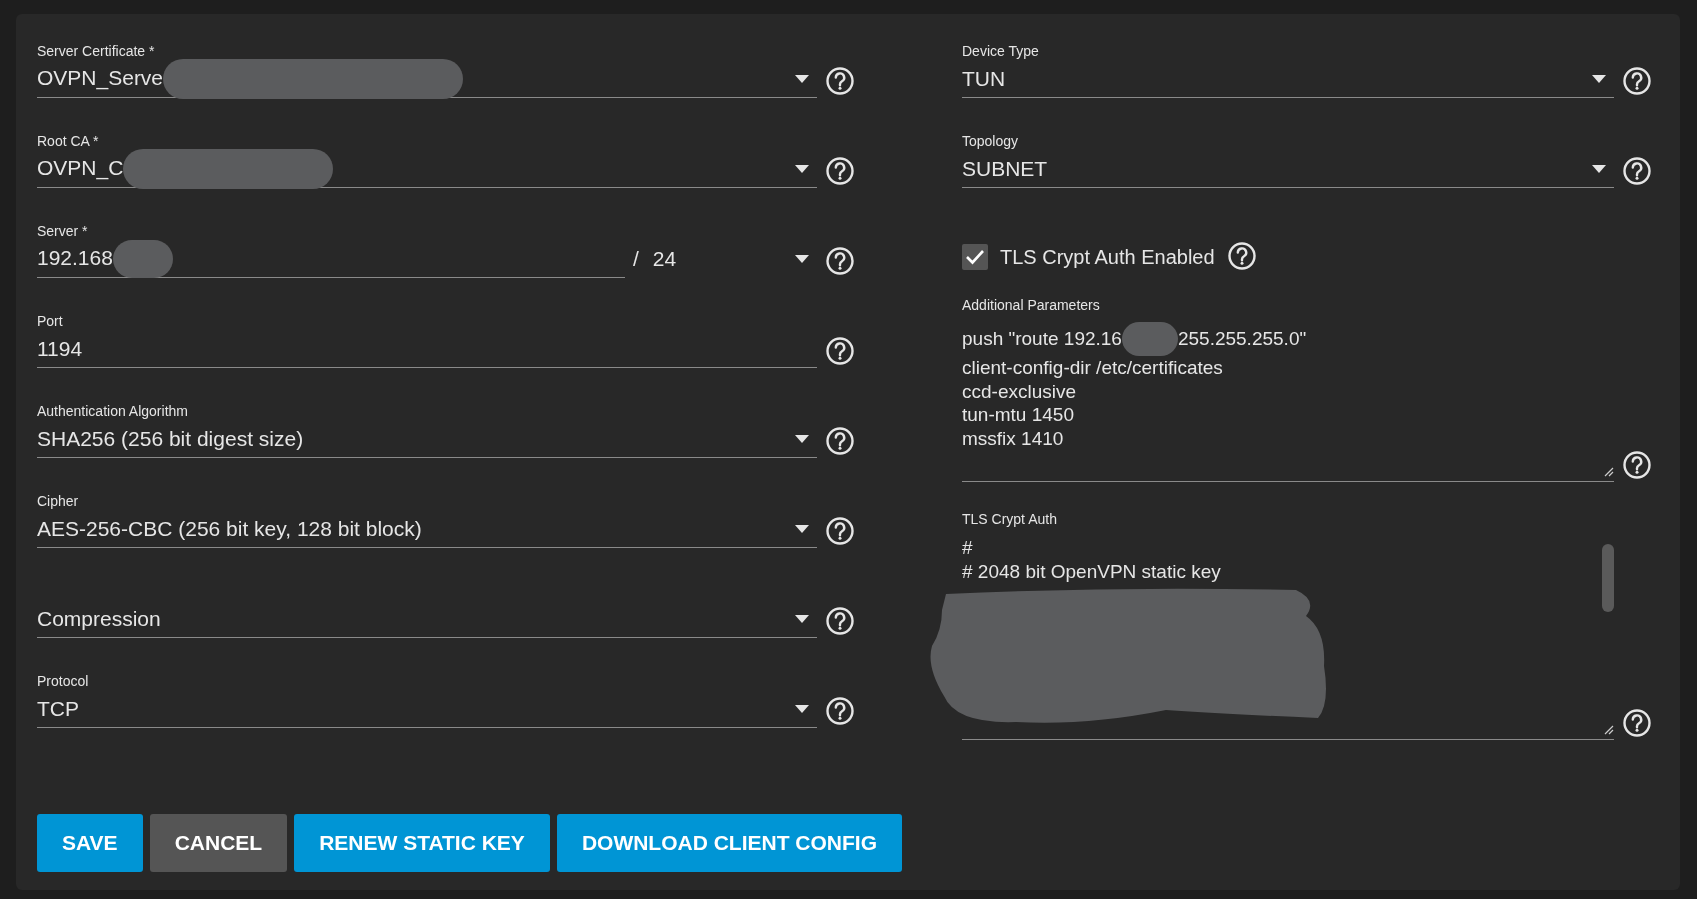 This screenshot has width=1697, height=899. I want to click on field-label: Cipher, so click(58, 501).